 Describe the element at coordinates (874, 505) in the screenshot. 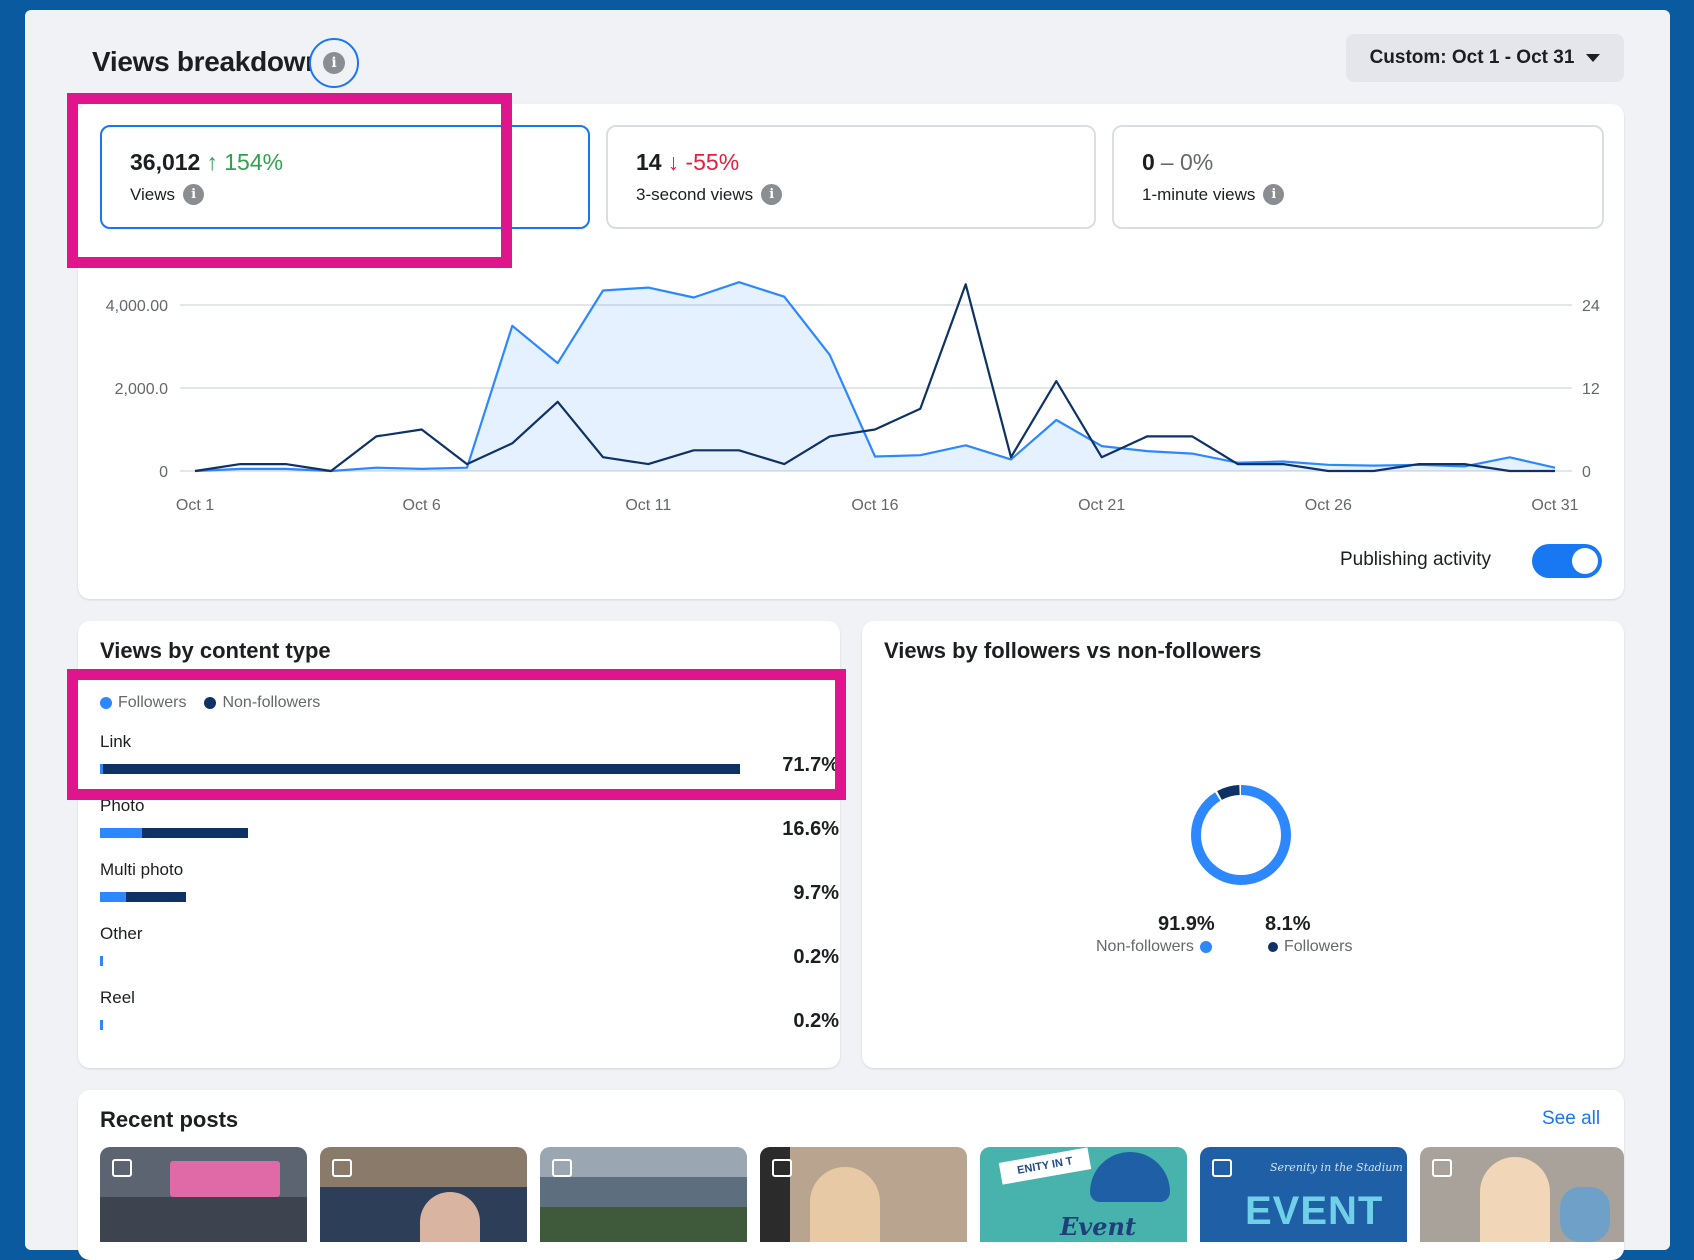

I see `x-tick-label: Oct 16` at that location.